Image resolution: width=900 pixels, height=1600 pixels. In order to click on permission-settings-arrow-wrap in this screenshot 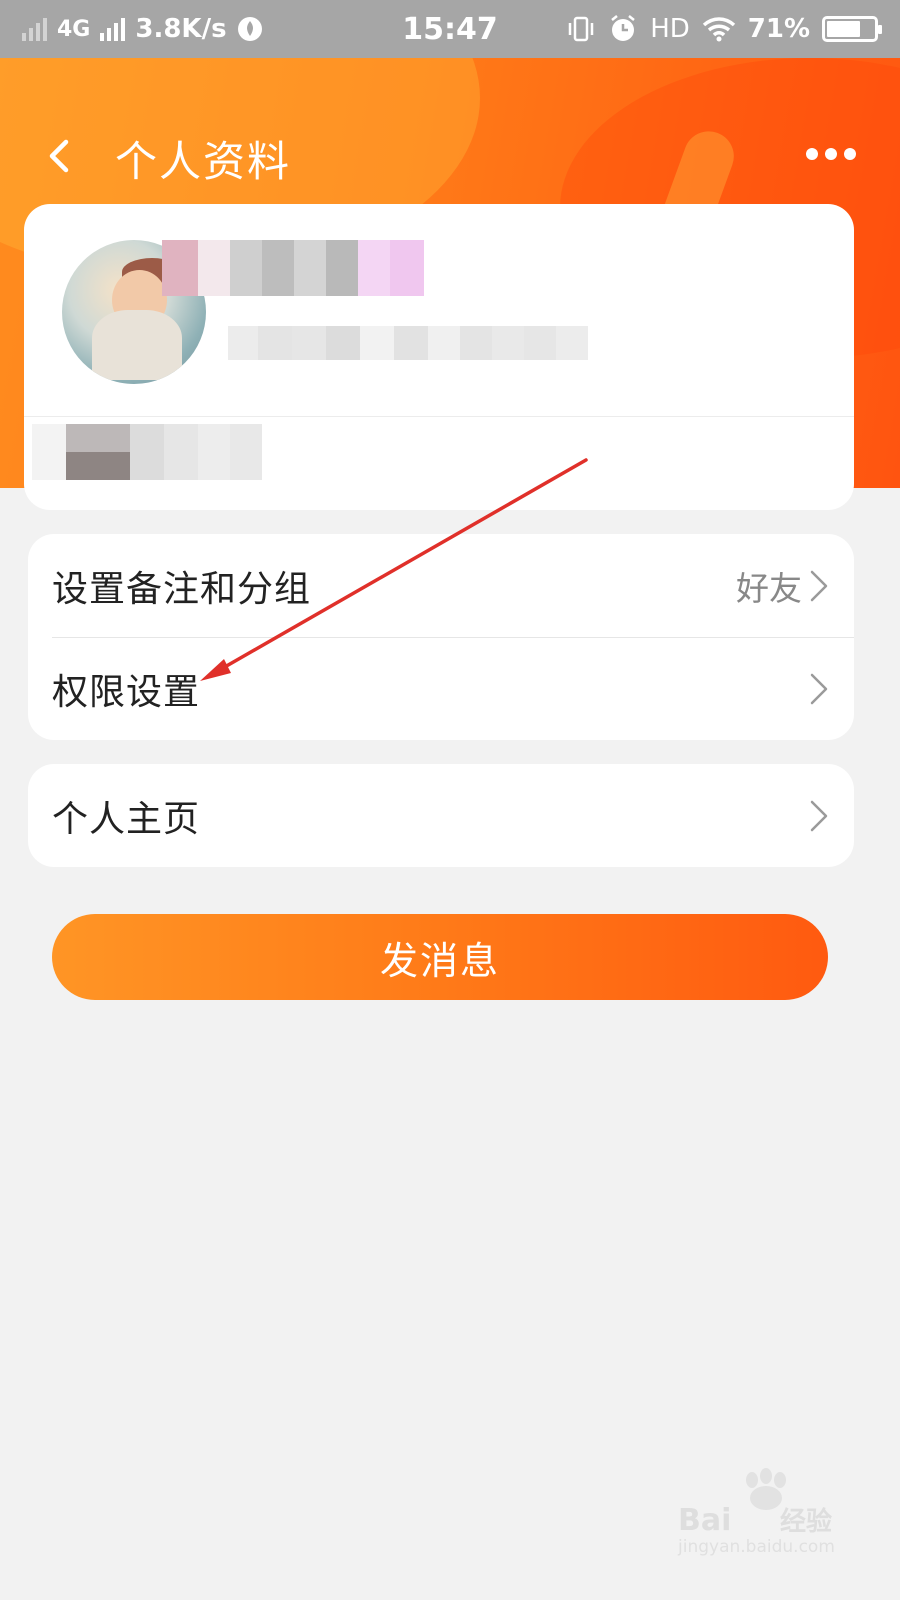, I will do `click(819, 689)`.